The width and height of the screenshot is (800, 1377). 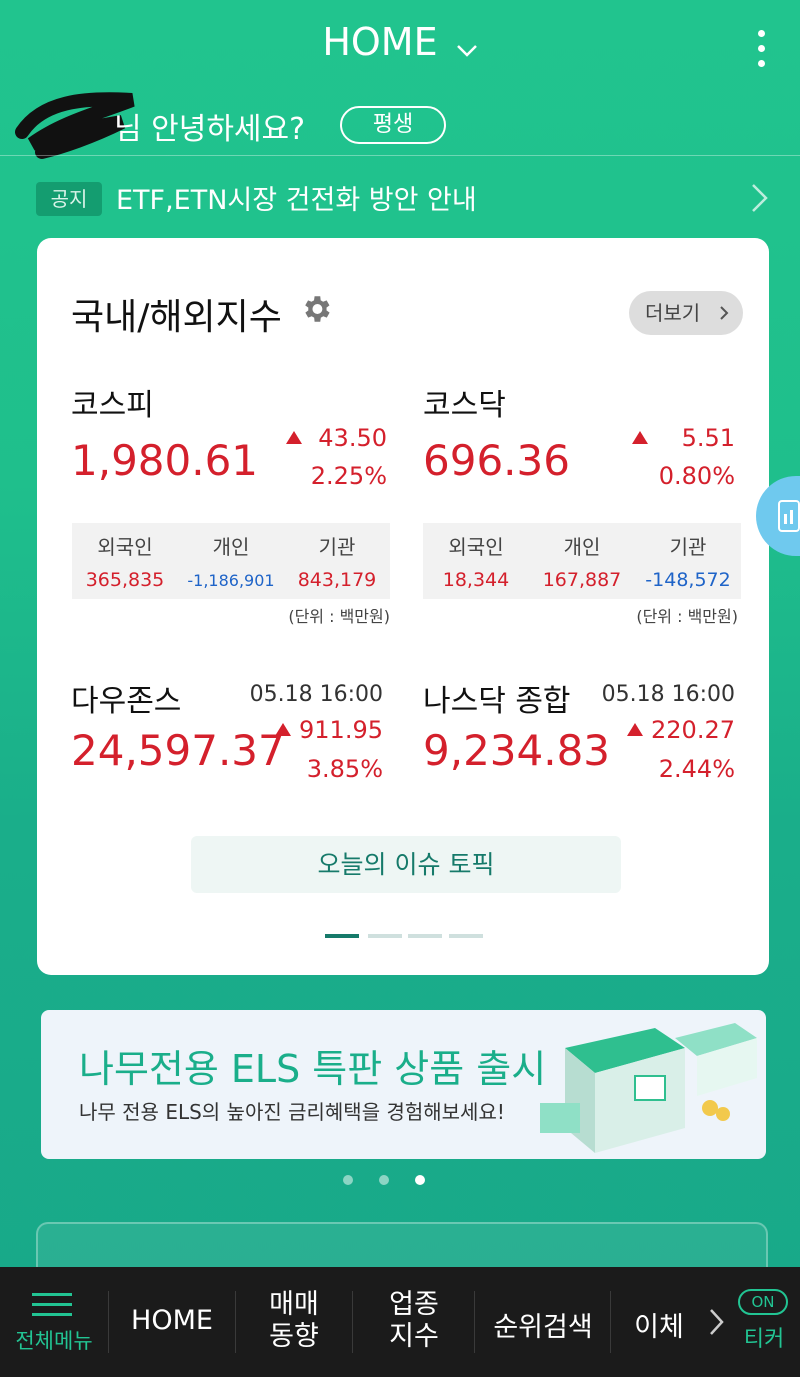 What do you see at coordinates (659, 1327) in the screenshot?
I see `nav-label: 이체` at bounding box center [659, 1327].